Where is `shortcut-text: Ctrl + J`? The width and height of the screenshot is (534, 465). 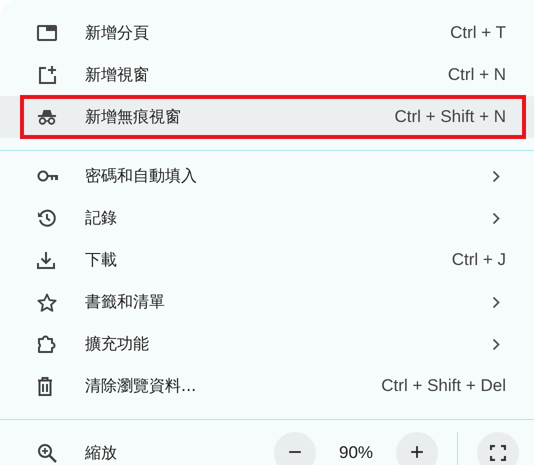
shortcut-text: Ctrl + J is located at coordinates (479, 260).